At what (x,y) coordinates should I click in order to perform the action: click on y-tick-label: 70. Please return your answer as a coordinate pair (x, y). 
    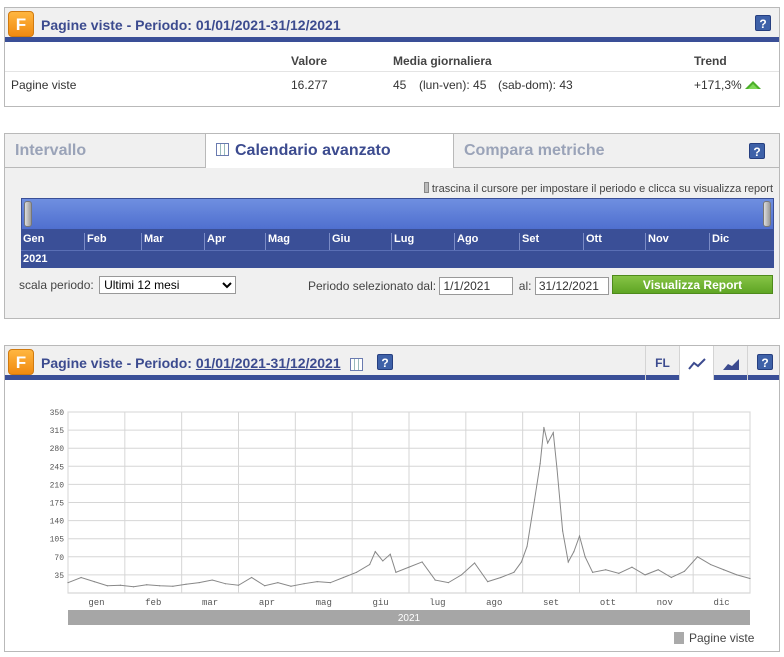
    Looking at the image, I should click on (59, 558).